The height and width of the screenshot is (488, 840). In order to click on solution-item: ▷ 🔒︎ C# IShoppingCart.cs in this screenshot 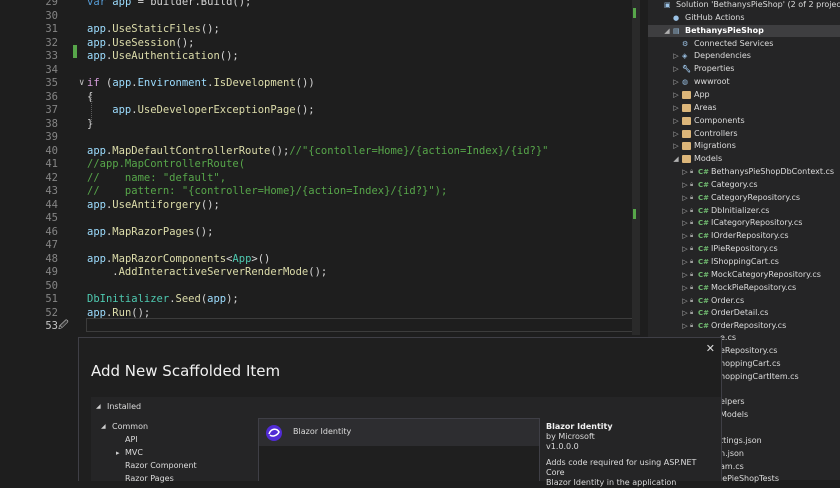, I will do `click(744, 262)`.